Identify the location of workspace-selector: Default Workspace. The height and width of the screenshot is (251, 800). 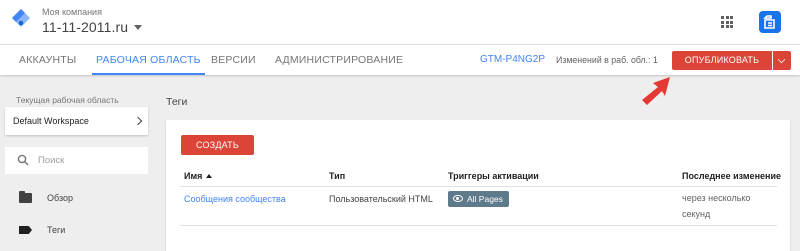
(76, 121).